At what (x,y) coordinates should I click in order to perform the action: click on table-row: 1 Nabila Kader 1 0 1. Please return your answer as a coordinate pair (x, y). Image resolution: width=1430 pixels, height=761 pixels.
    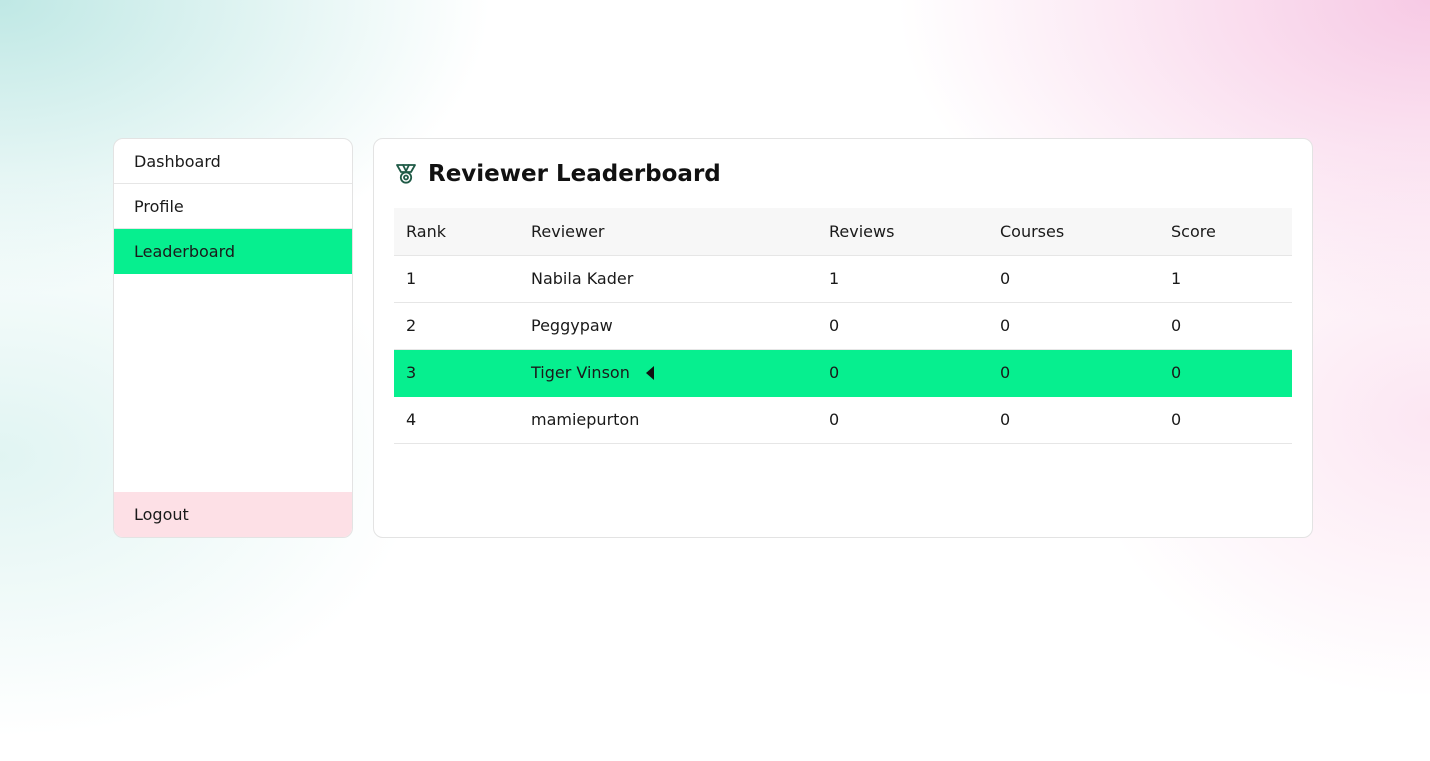
    Looking at the image, I should click on (843, 279).